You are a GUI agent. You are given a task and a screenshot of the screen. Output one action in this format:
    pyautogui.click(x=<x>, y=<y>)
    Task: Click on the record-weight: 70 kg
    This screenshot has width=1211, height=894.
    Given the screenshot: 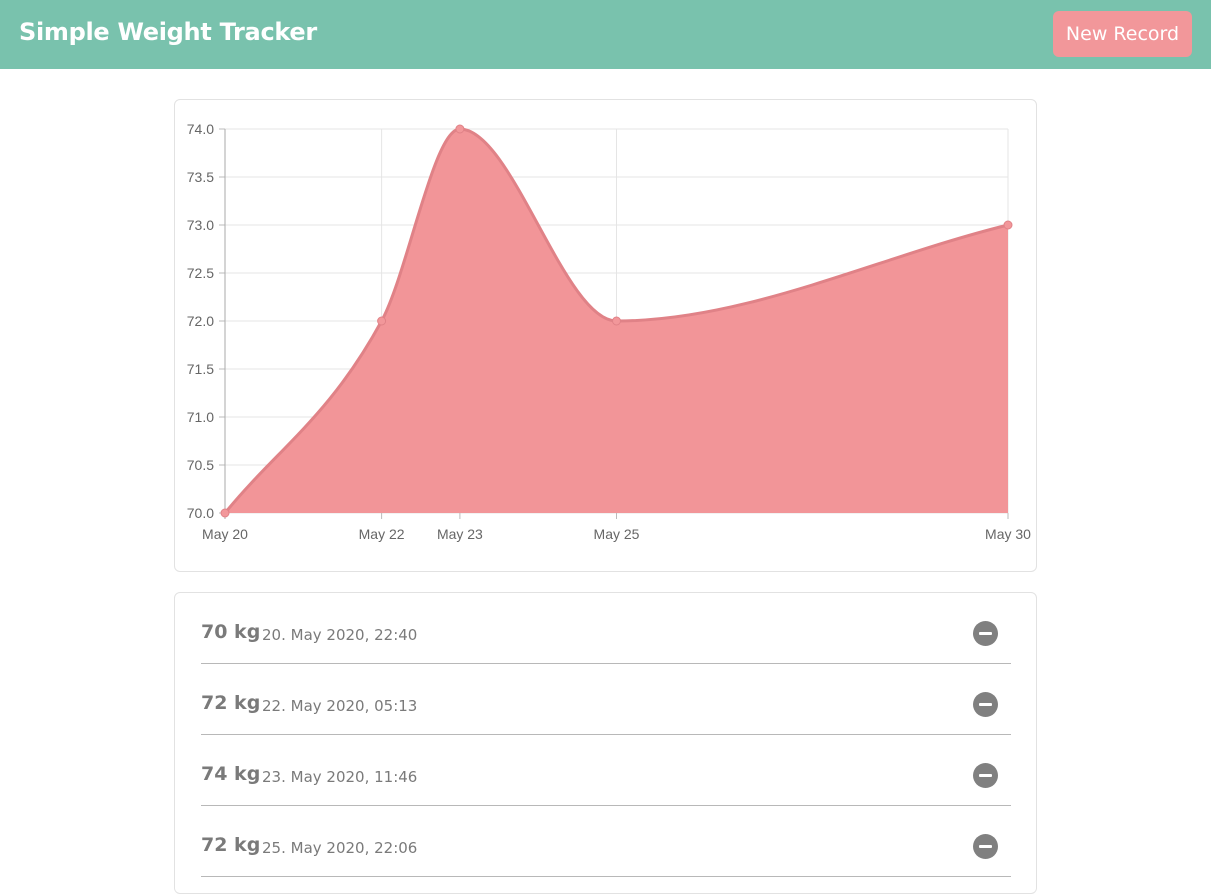 What is the action you would take?
    pyautogui.click(x=231, y=632)
    